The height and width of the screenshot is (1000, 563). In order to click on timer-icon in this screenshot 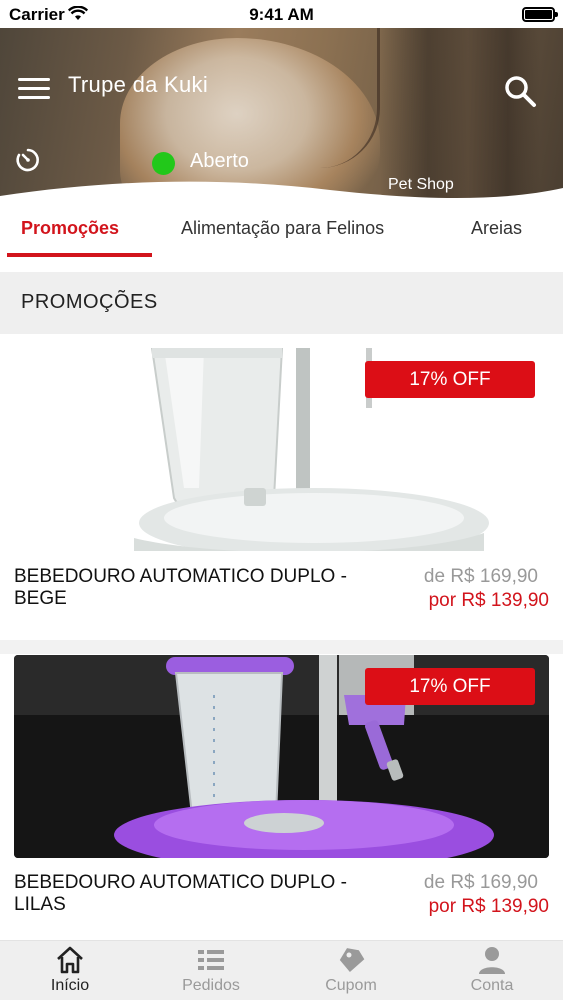, I will do `click(28, 160)`.